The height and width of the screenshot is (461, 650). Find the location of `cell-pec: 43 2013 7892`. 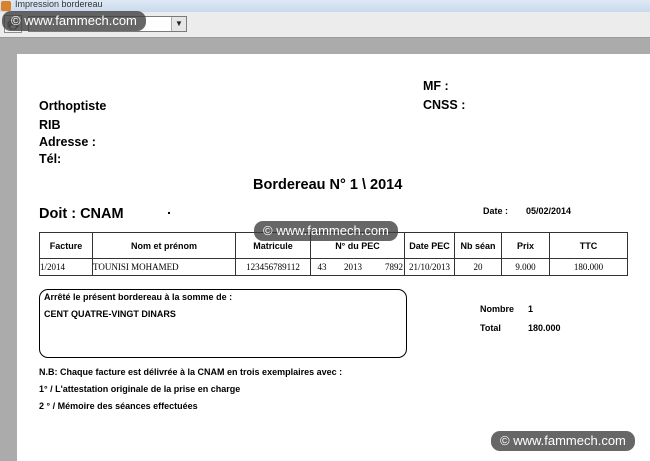

cell-pec: 43 2013 7892 is located at coordinates (357, 267).